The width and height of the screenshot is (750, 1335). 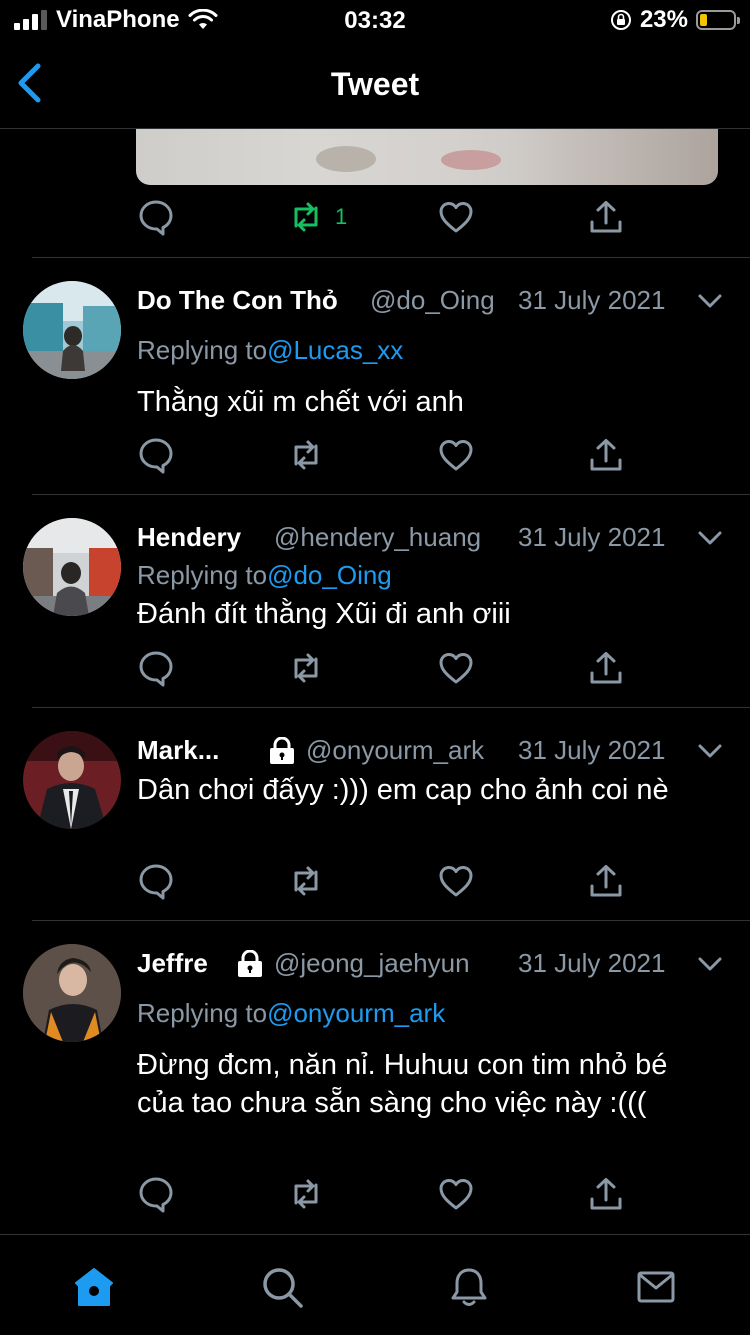 I want to click on tab-bar, so click(x=375, y=1284).